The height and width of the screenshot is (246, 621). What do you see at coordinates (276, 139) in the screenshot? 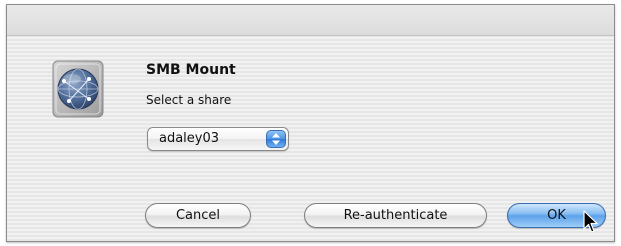
I see `popup-arrows-icon` at bounding box center [276, 139].